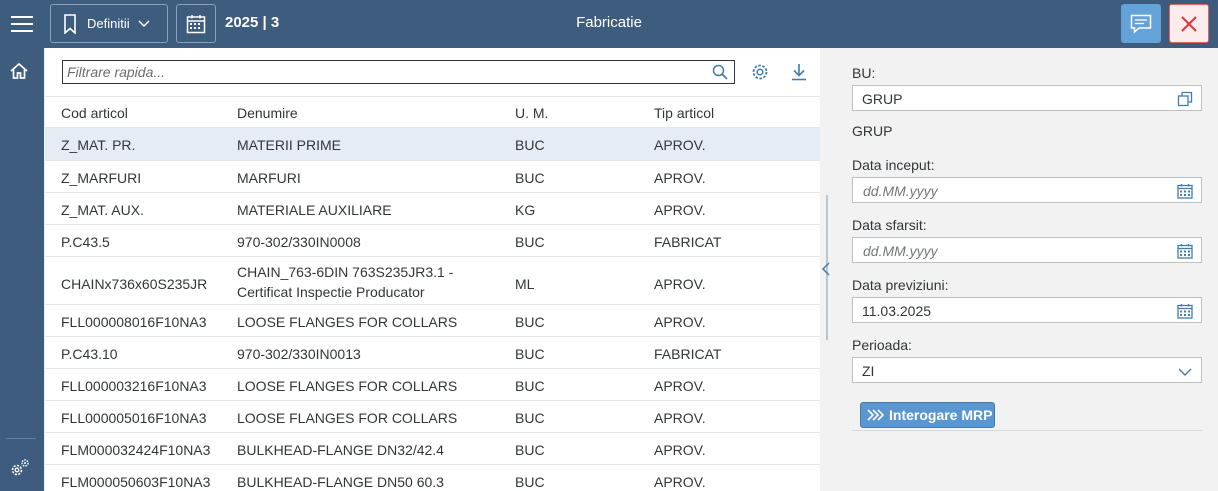 The height and width of the screenshot is (491, 1218). I want to click on cell-denumire: MATERIALE AUXILIARE, so click(314, 210).